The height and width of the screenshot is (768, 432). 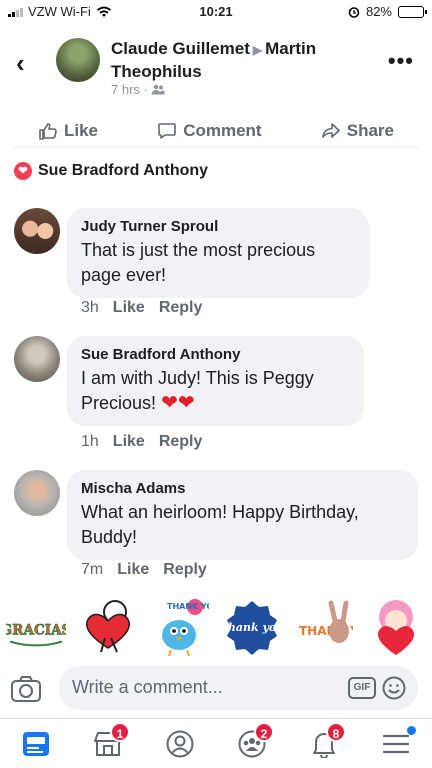 I want to click on share-label: Share, so click(x=370, y=130).